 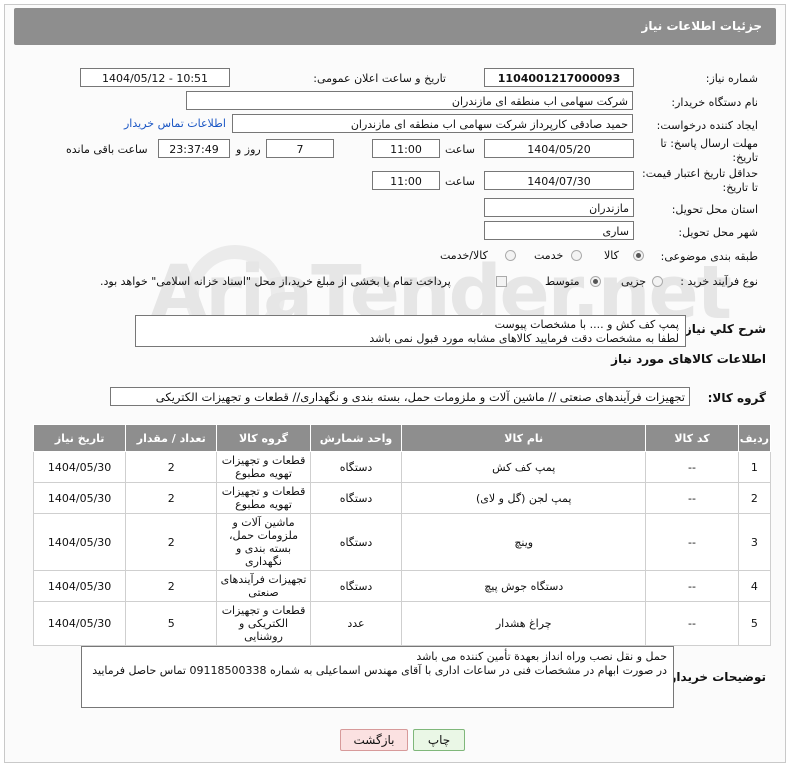 I want to click on buyer-org-field: شرکت سهامی اب منطقه ای مازندران, so click(x=409, y=100).